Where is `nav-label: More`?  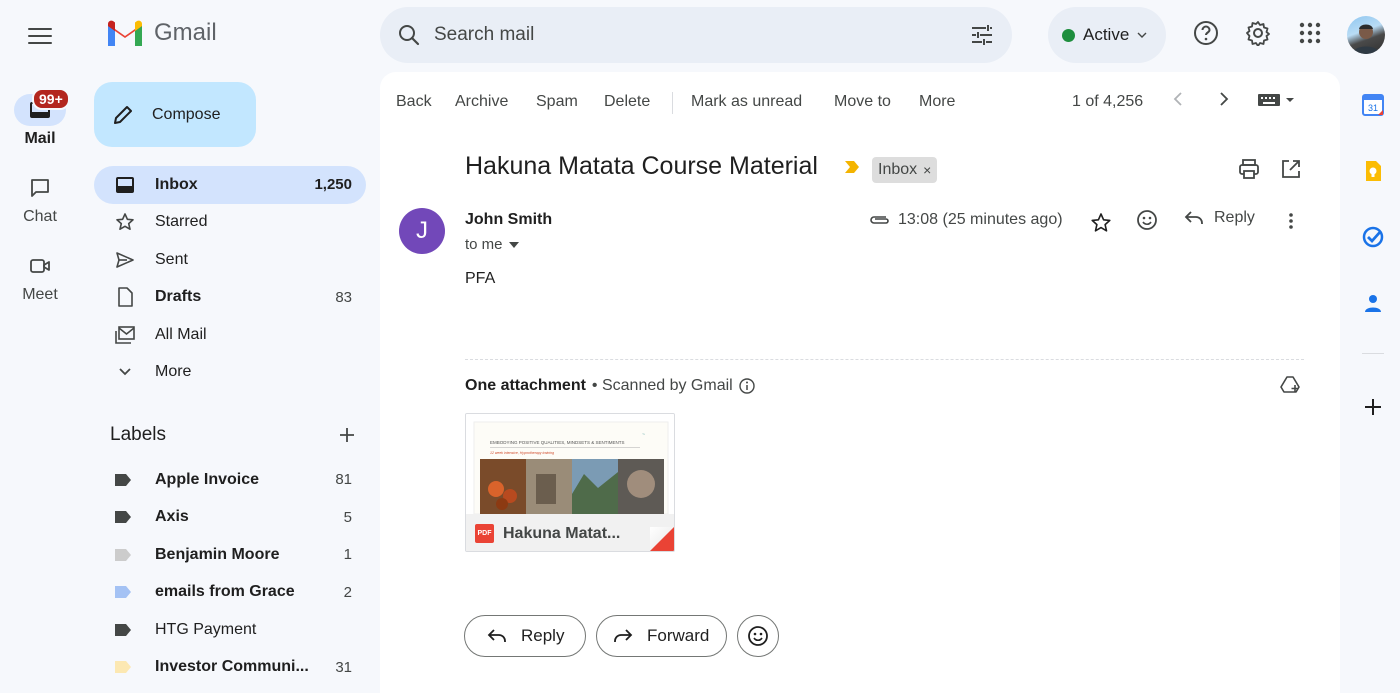
nav-label: More is located at coordinates (173, 372).